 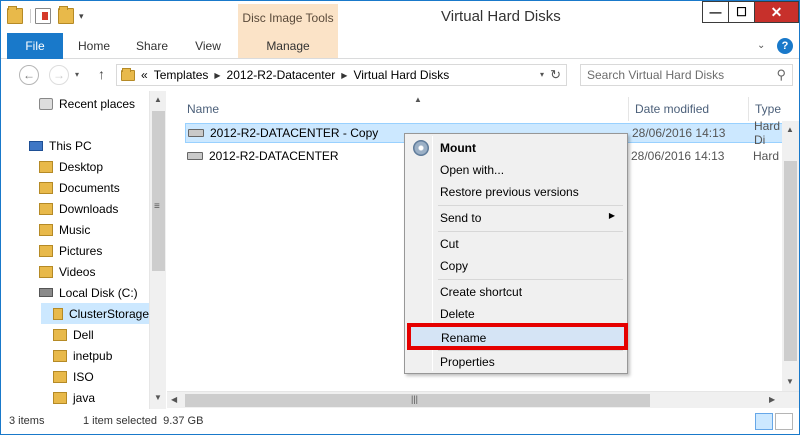 What do you see at coordinates (418, 99) in the screenshot?
I see `sort-ascending-icon: ▲` at bounding box center [418, 99].